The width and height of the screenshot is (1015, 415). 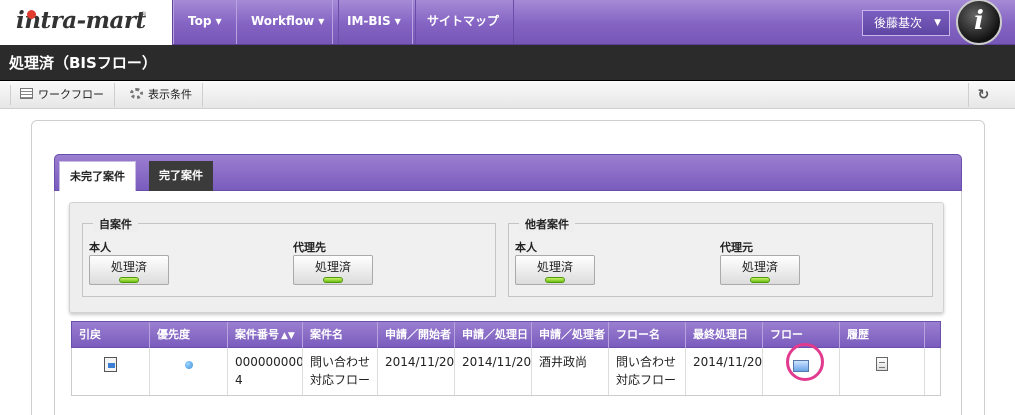 What do you see at coordinates (340, 380) in the screenshot?
I see `case-name-line2: 対応フロー` at bounding box center [340, 380].